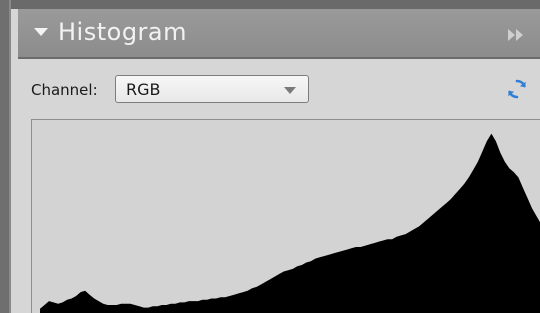 Image resolution: width=540 pixels, height=313 pixels. Describe the element at coordinates (290, 90) in the screenshot. I see `dropdown-arrow-icon` at that location.